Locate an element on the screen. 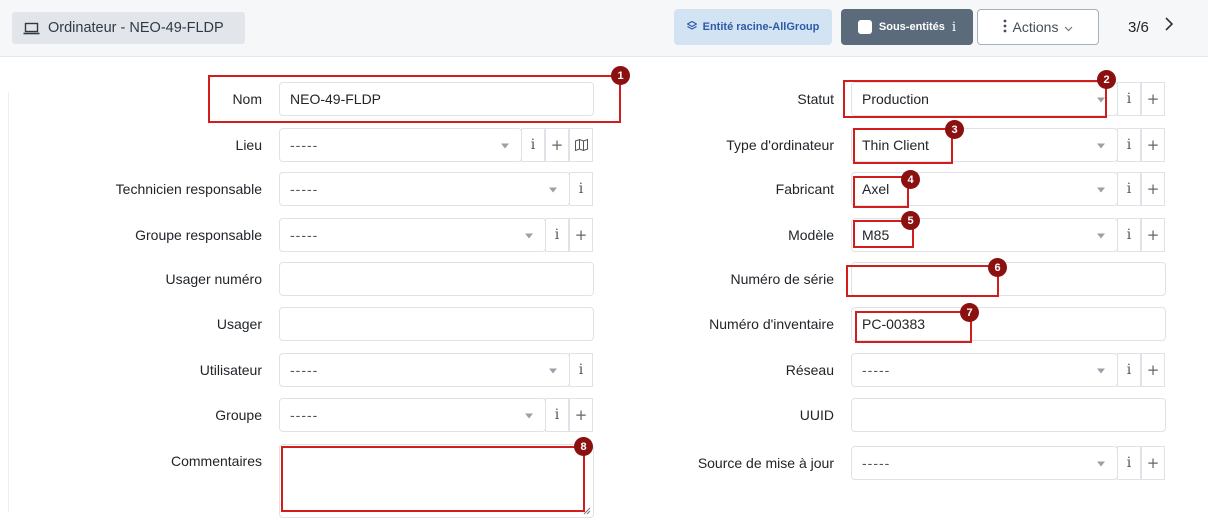 This screenshot has width=1208, height=523. label-serie: Numéro de série is located at coordinates (782, 279).